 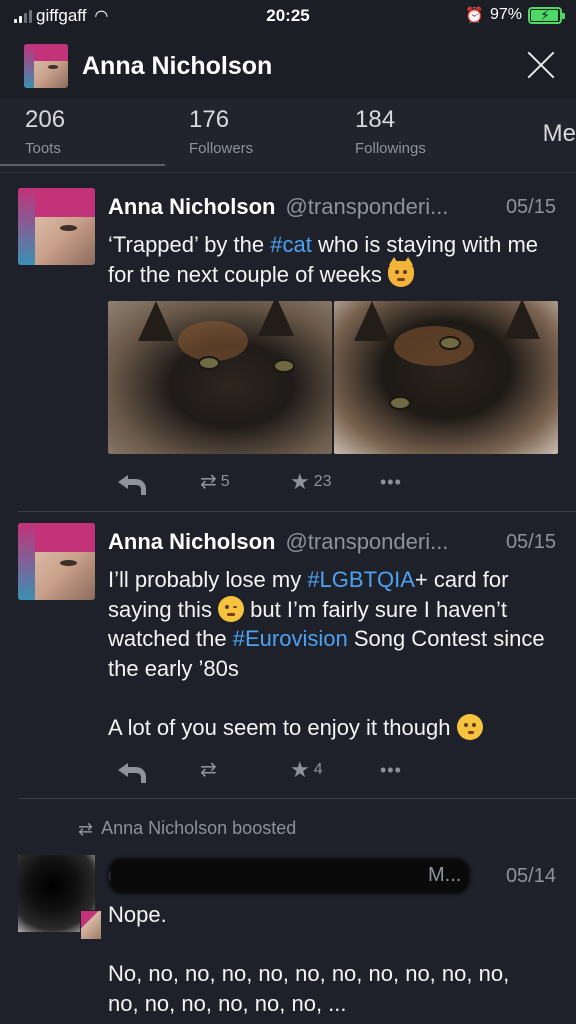 I want to click on tab-followings: 184 Followings, so click(x=390, y=131).